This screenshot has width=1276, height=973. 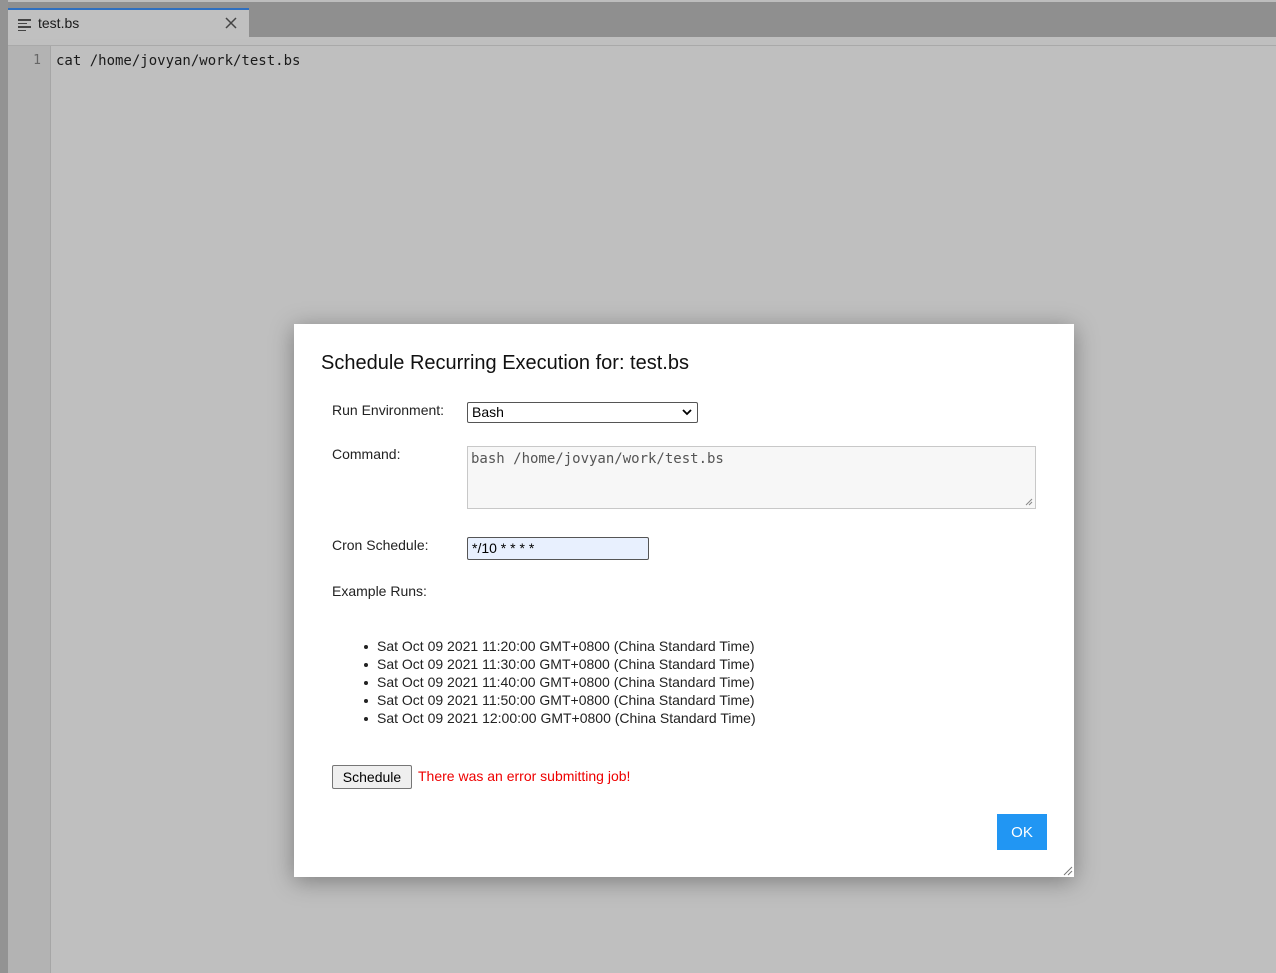 I want to click on chevron-down-icon, so click(x=687, y=412).